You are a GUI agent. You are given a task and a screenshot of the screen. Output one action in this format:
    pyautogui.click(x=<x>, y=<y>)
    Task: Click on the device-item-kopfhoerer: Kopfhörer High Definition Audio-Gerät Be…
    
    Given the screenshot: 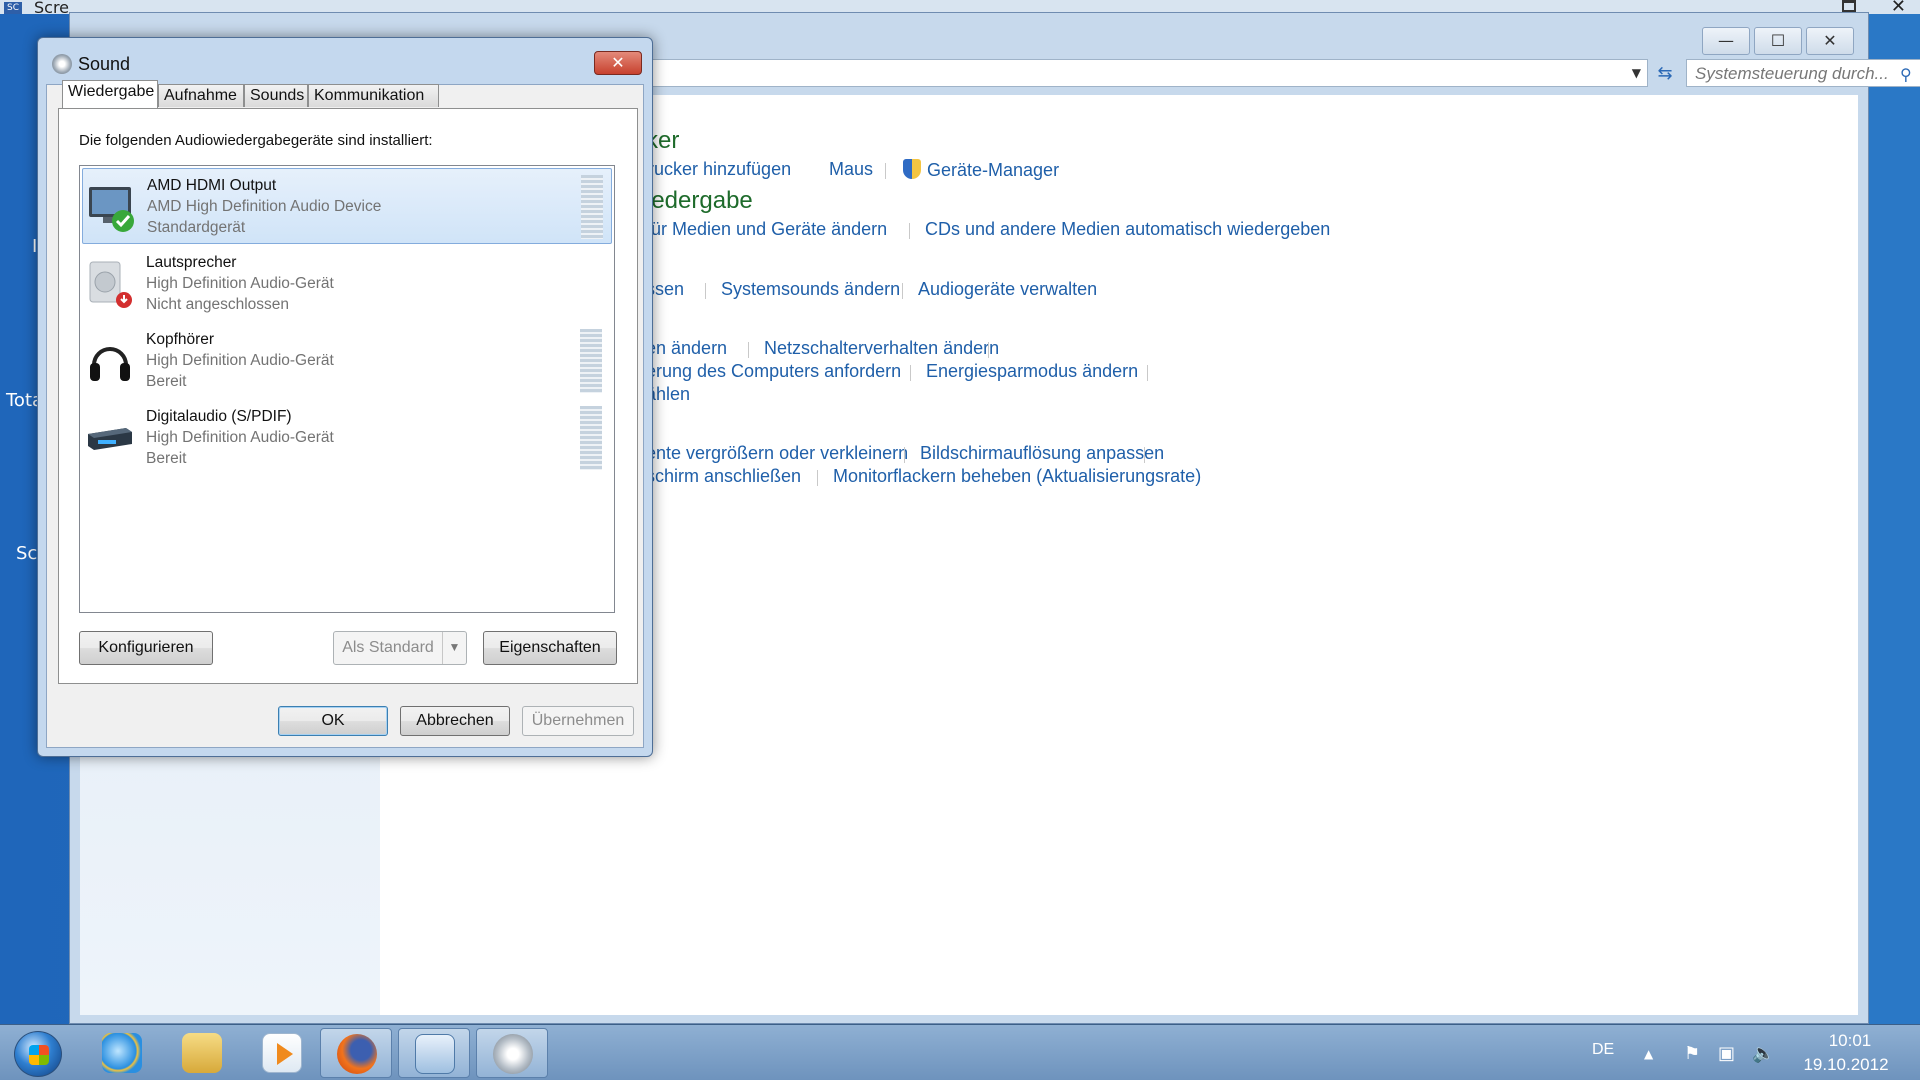 What is the action you would take?
    pyautogui.click(x=347, y=361)
    